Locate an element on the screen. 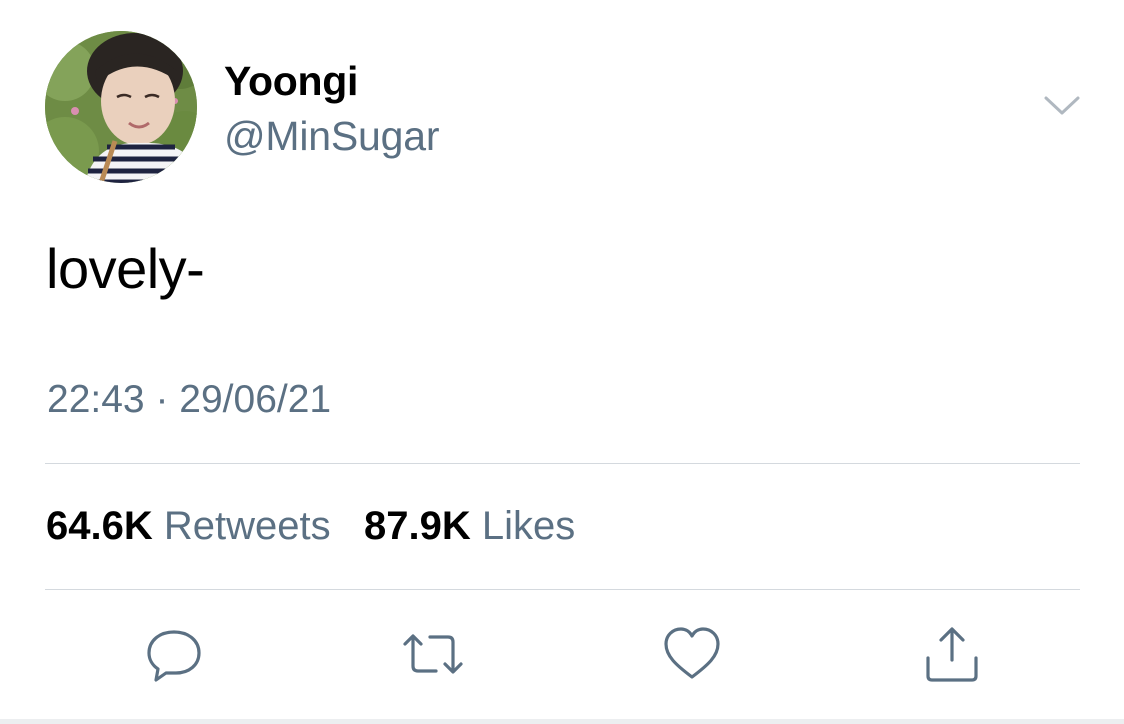  retweet-icon is located at coordinates (433, 654).